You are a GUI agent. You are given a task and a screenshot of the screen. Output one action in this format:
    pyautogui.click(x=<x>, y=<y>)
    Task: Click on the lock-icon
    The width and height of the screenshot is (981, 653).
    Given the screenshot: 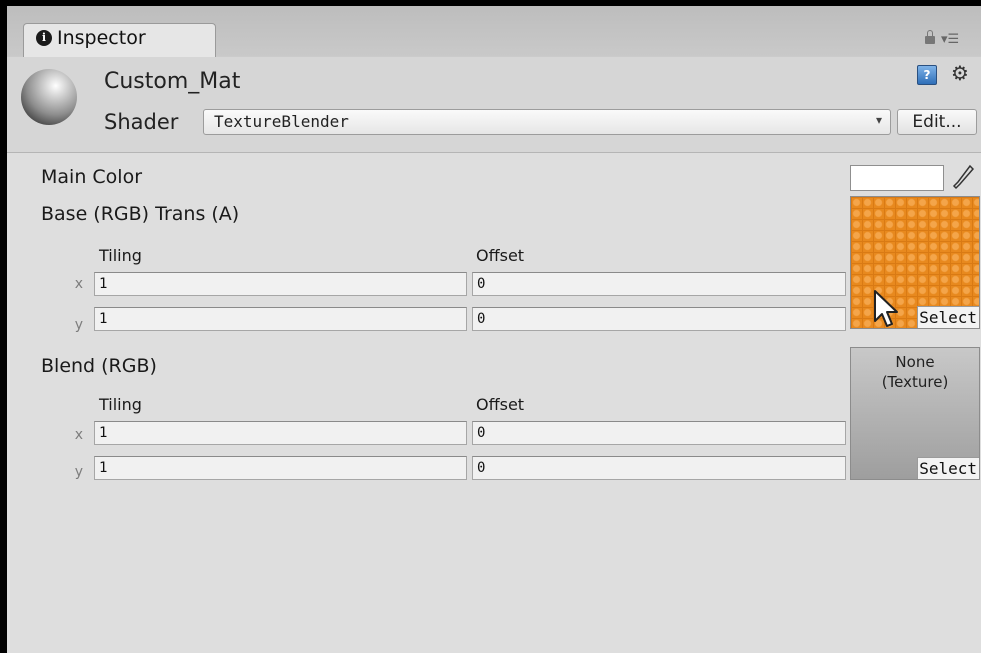 What is the action you would take?
    pyautogui.click(x=930, y=37)
    